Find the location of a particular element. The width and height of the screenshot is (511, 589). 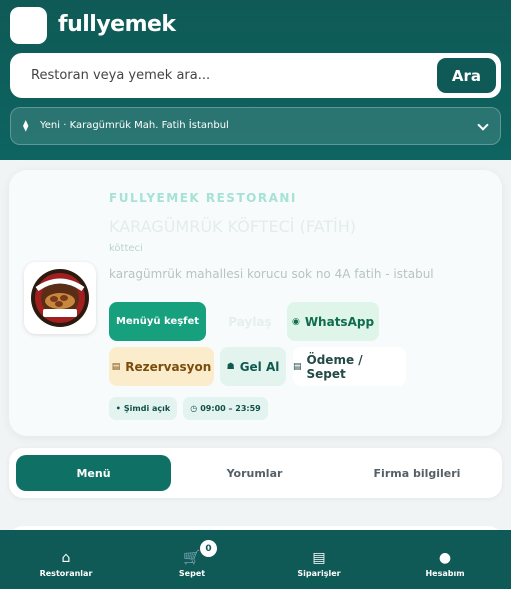

clock-icon: ◷ is located at coordinates (194, 408).